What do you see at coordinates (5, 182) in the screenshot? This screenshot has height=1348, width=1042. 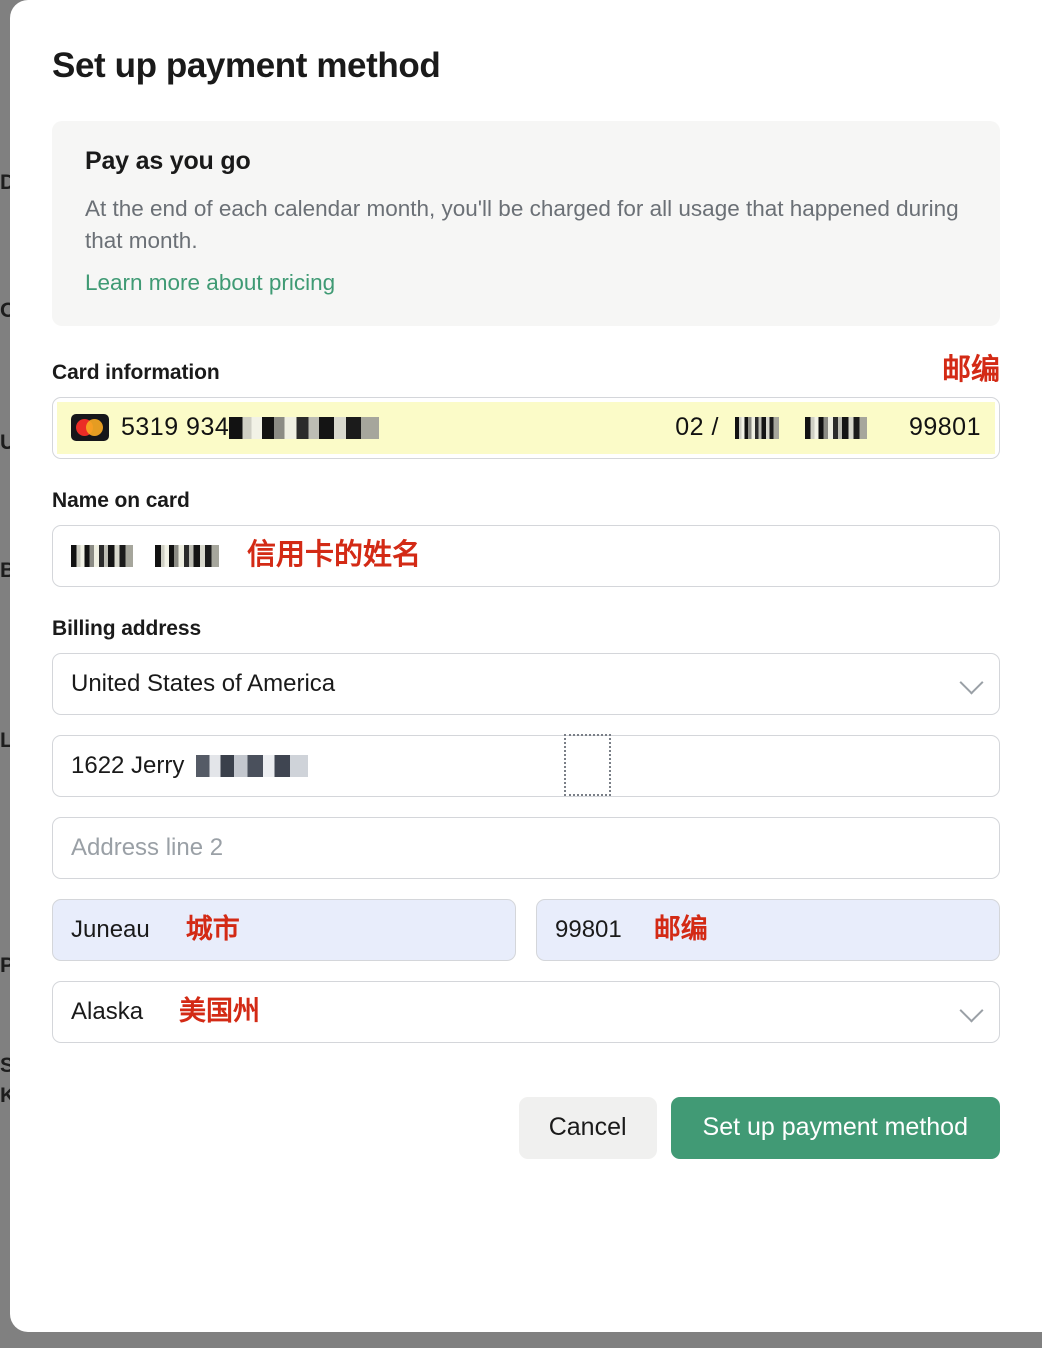 I see `background-text-fragment: Dash` at bounding box center [5, 182].